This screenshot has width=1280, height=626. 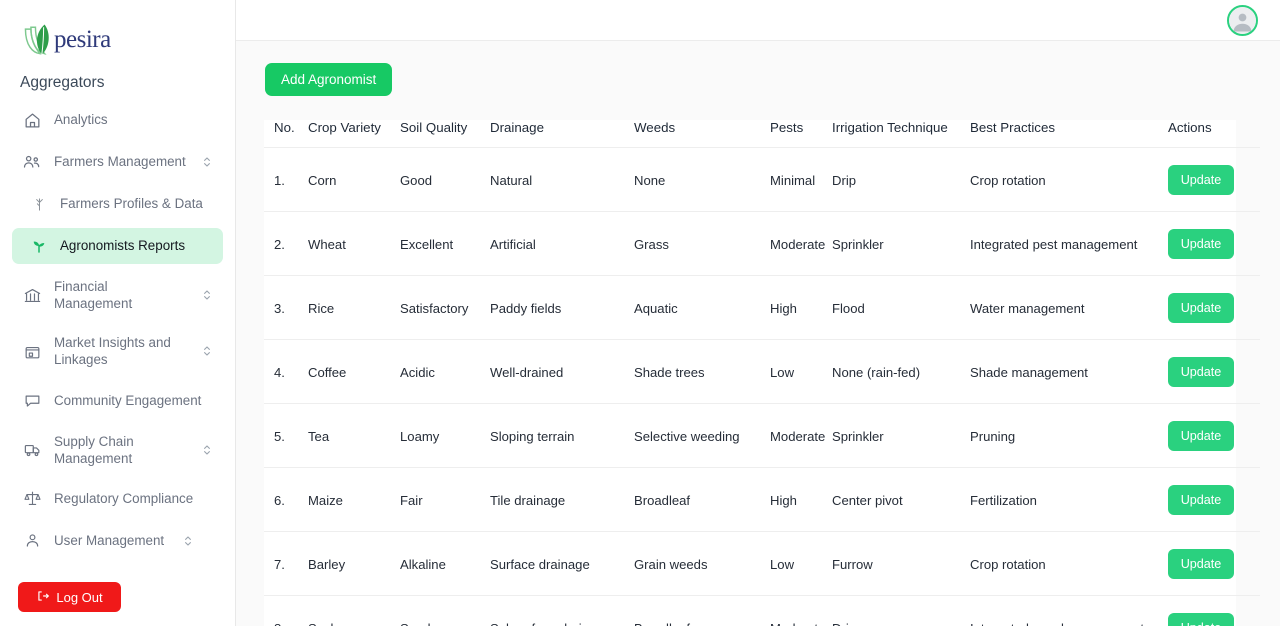 I want to click on cell-no: 2., so click(x=286, y=243).